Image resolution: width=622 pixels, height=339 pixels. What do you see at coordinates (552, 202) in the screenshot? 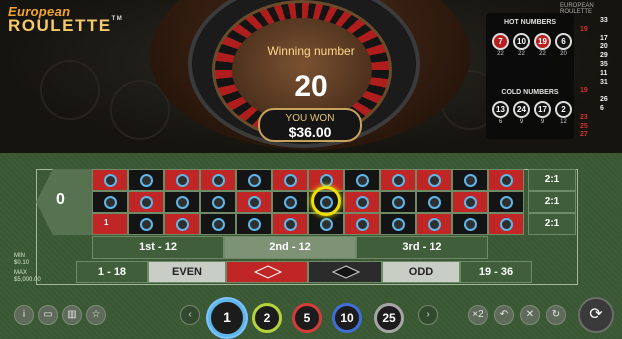
I see `column-bet-middle: 2:1` at bounding box center [552, 202].